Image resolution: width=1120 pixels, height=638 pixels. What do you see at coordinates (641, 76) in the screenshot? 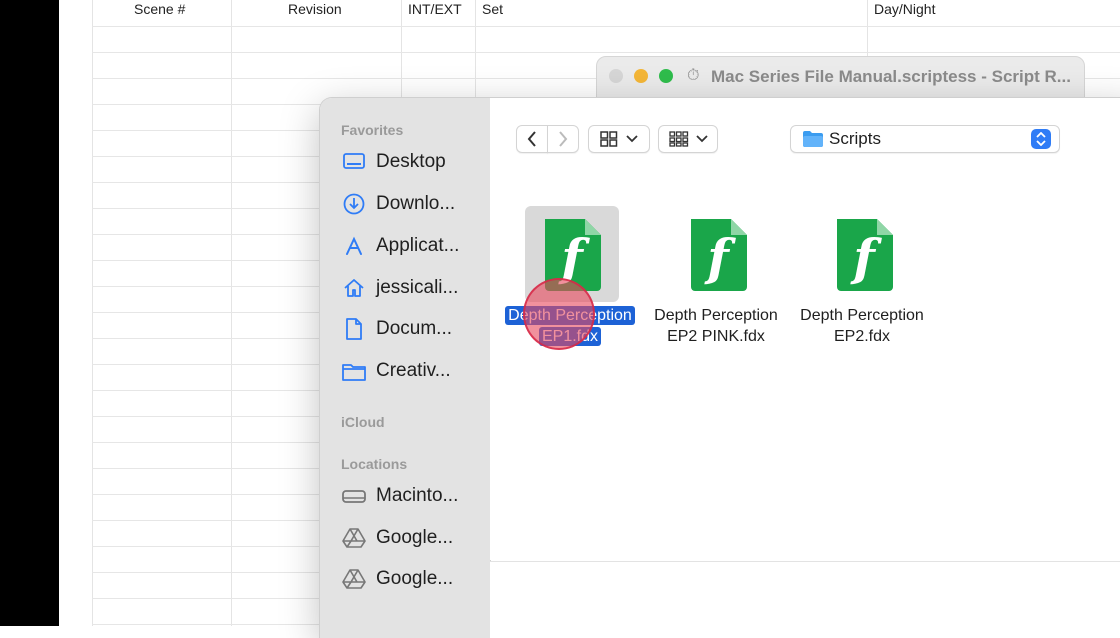
I see `minimize-button` at bounding box center [641, 76].